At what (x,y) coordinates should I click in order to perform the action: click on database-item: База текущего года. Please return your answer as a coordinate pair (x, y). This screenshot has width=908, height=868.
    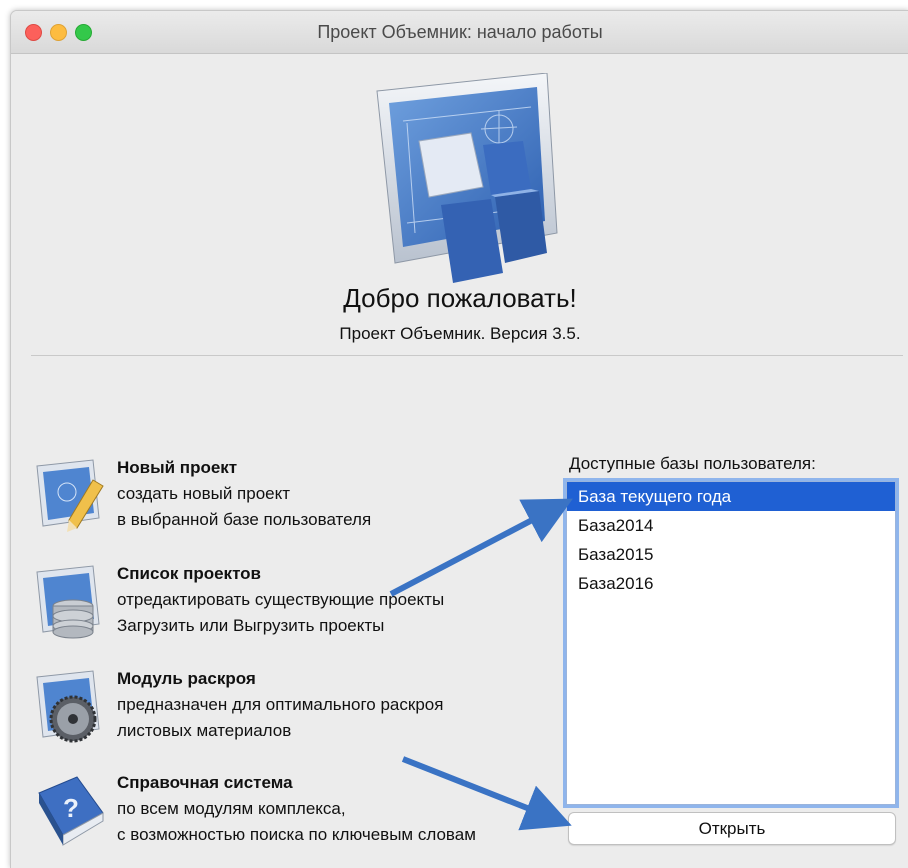
    Looking at the image, I should click on (731, 496).